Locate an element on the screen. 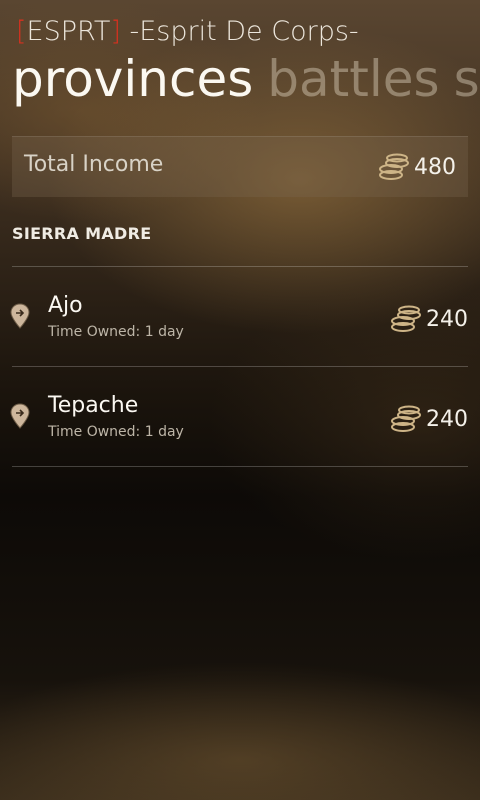  tab-provinces: provinces is located at coordinates (132, 79).